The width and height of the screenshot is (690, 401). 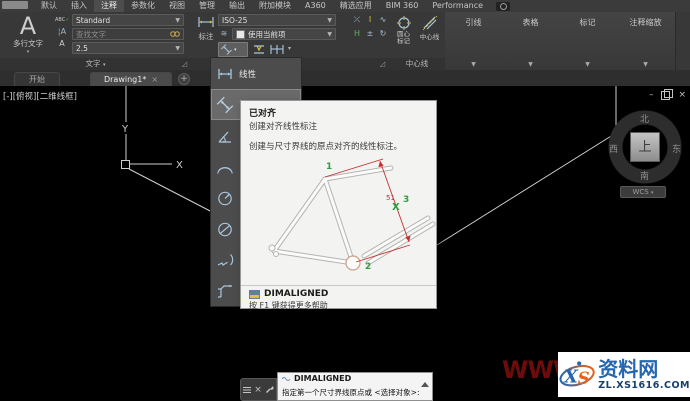 I want to click on viewcube-south: 南, so click(x=644, y=175).